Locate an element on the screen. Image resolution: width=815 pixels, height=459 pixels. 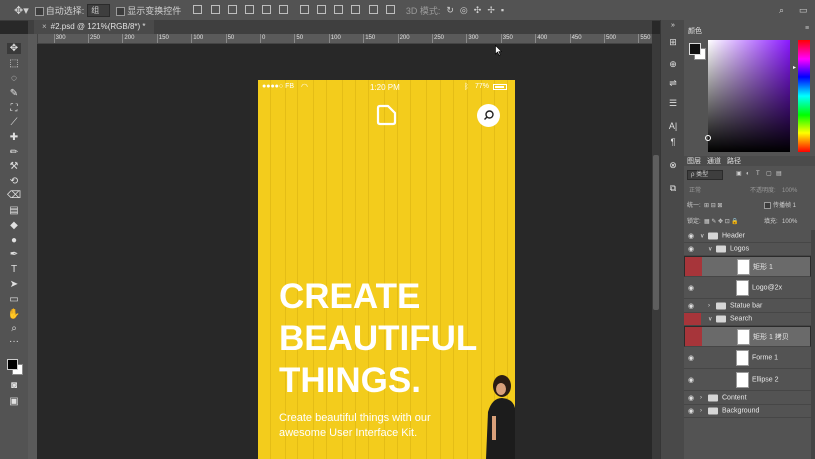
adjustments-panel-icon: ⇌ is located at coordinates (673, 83).